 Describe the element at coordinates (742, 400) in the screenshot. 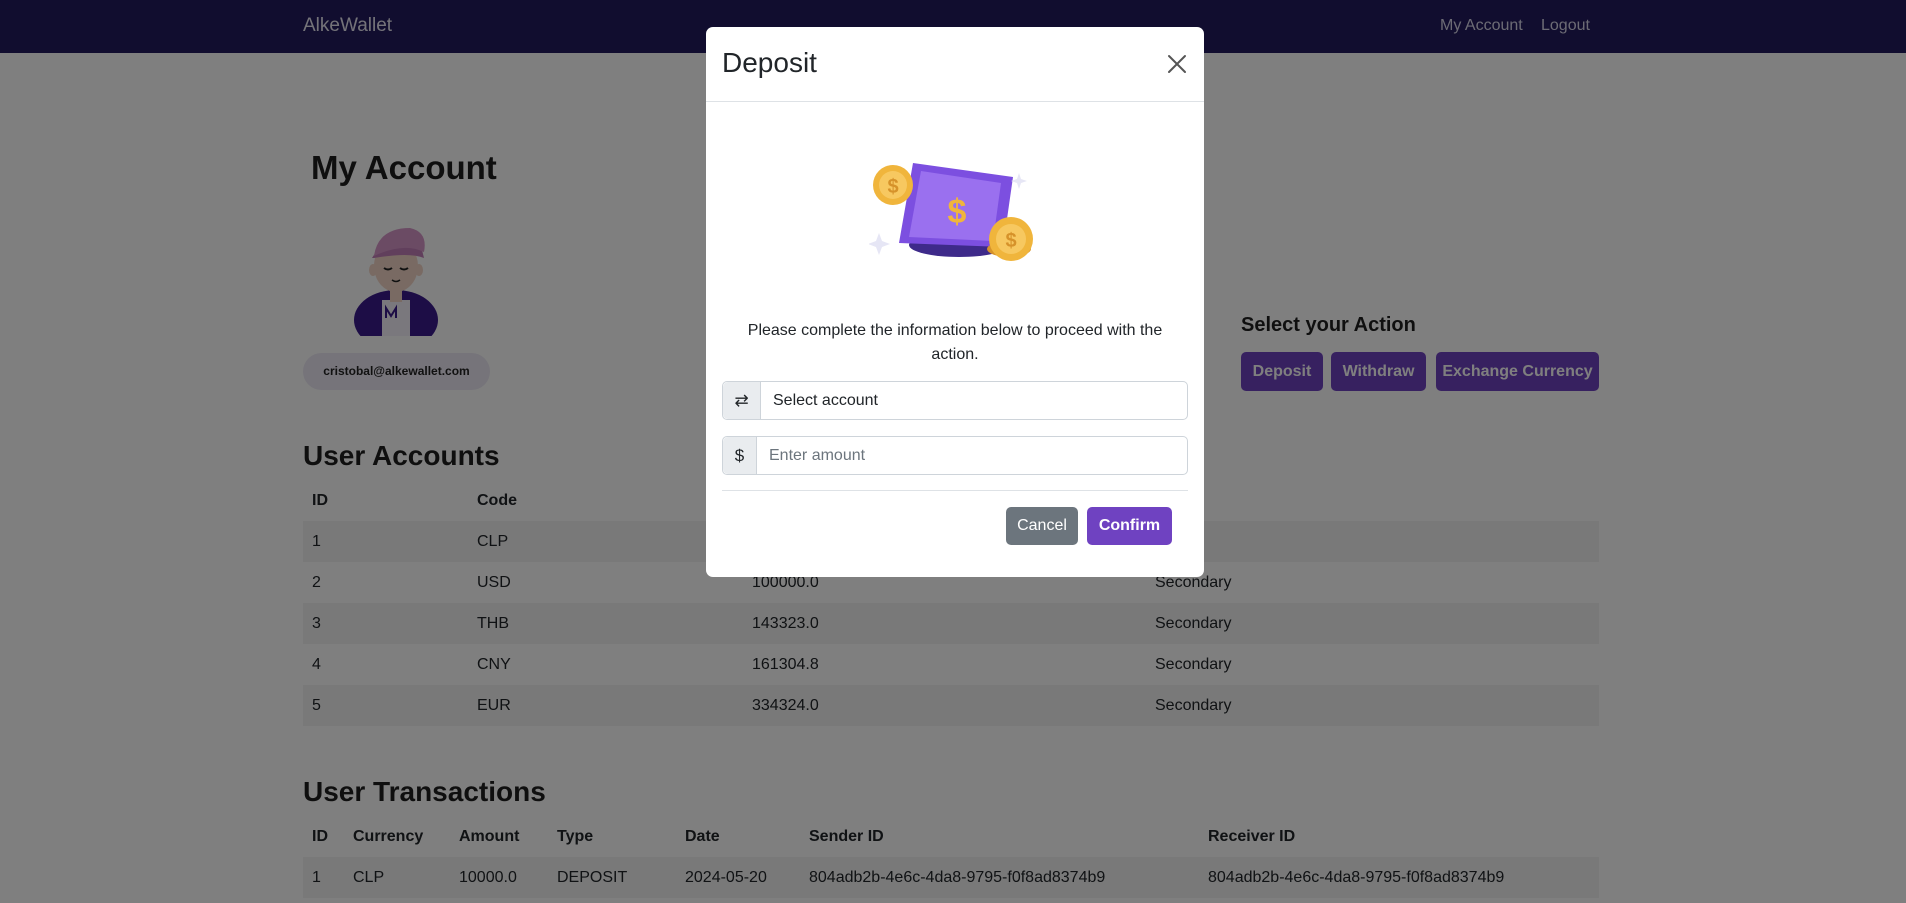

I see `arrows-exchange-icon: ⇄` at that location.